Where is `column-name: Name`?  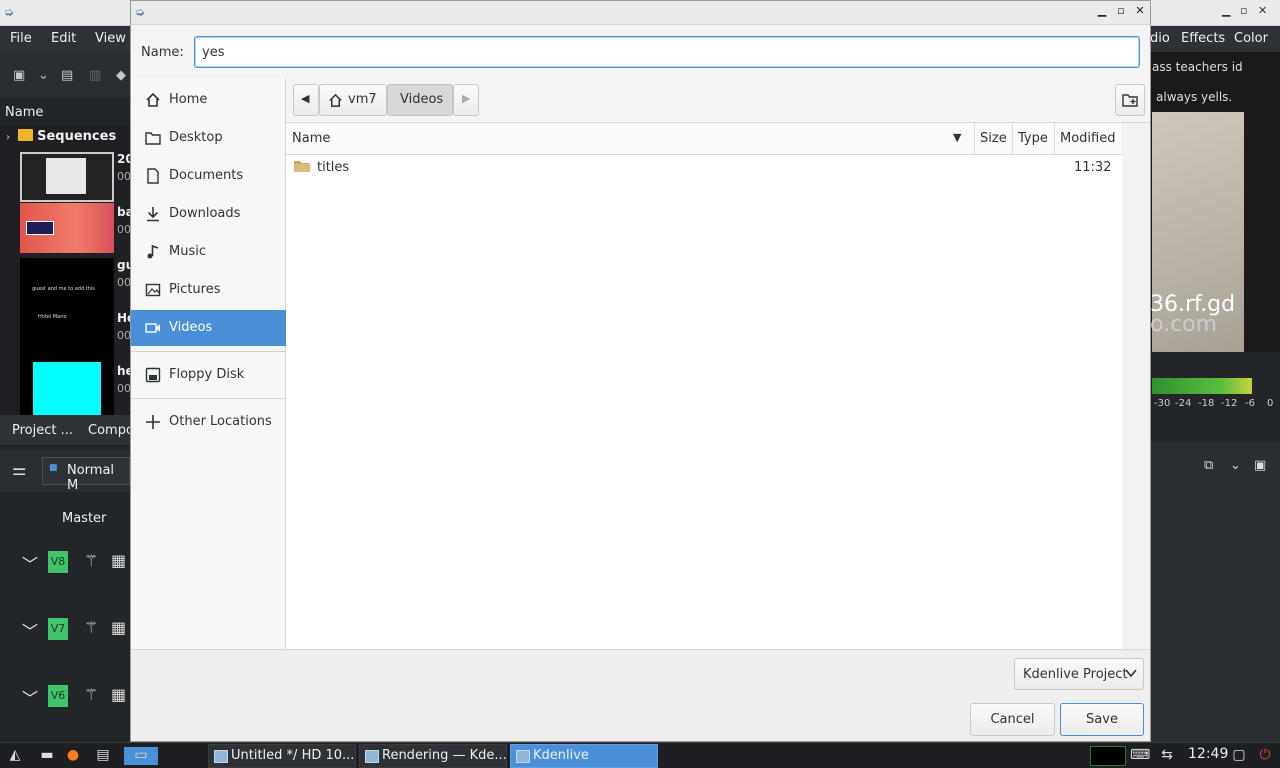
column-name: Name is located at coordinates (311, 138).